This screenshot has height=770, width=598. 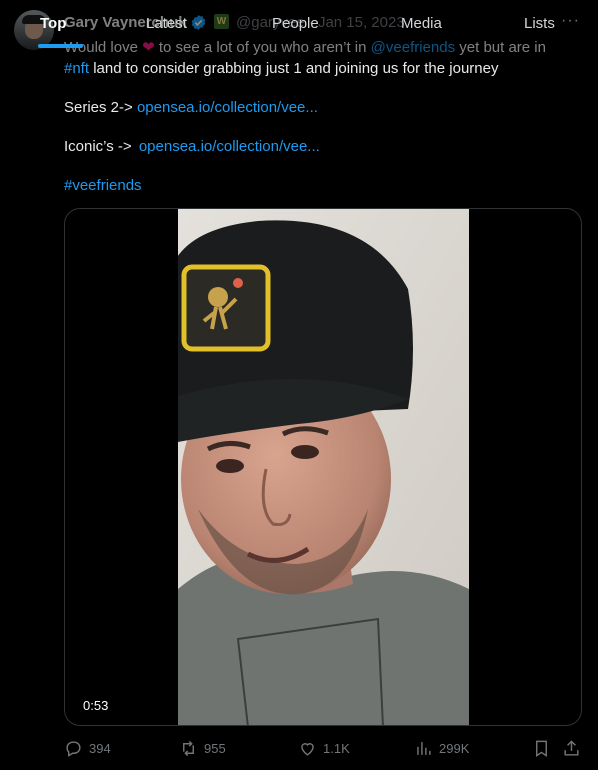 I want to click on like-button: 1.1K, so click(x=324, y=748).